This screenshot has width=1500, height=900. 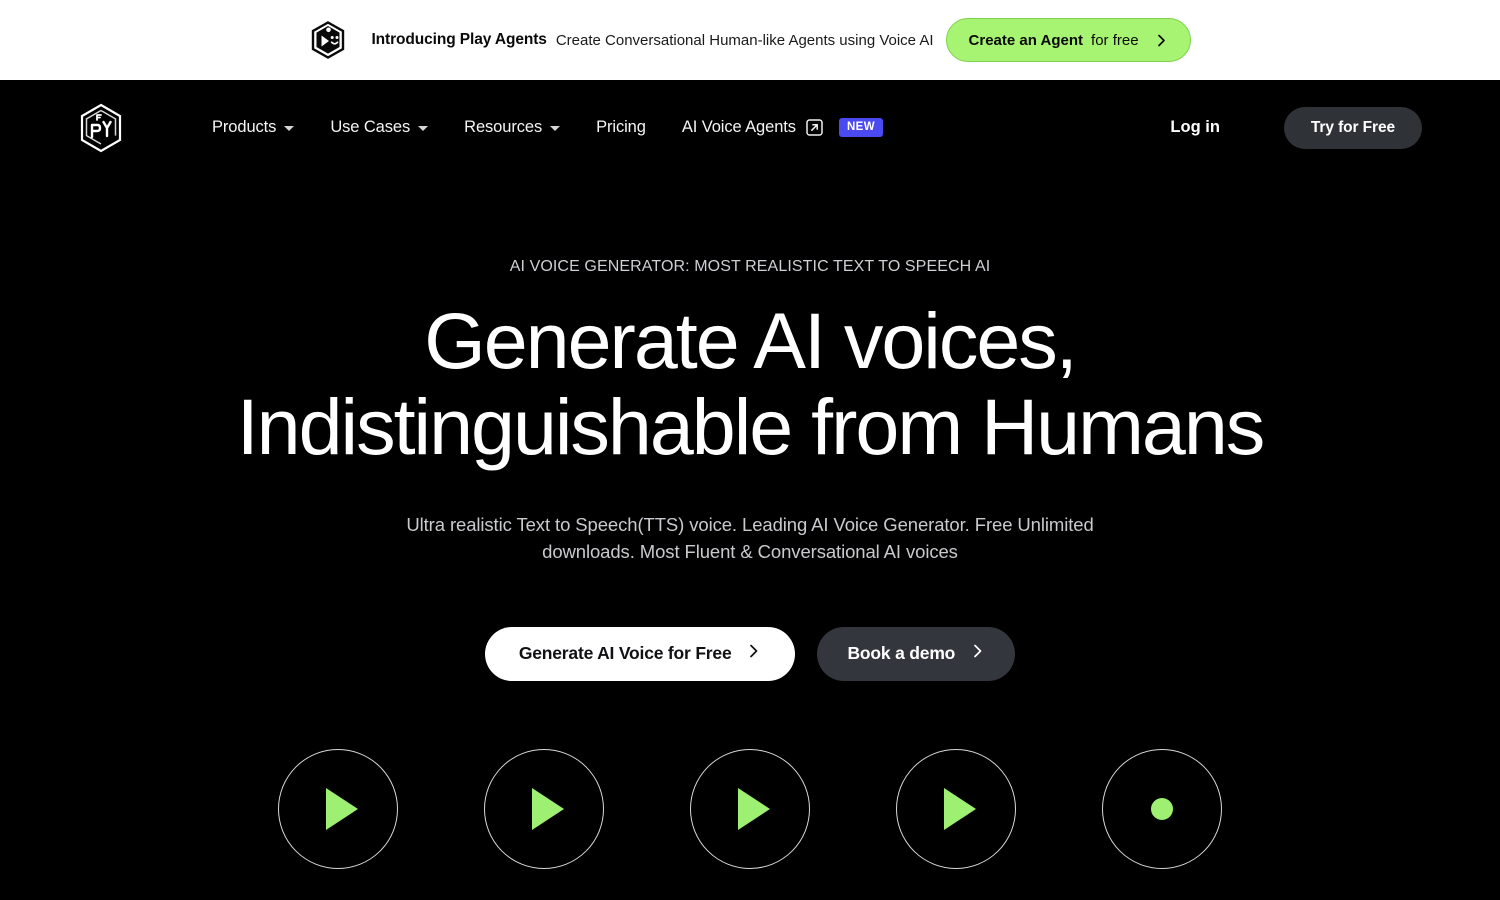 What do you see at coordinates (738, 127) in the screenshot?
I see `nav-label-ai-voice-agents: AI Voice Agents` at bounding box center [738, 127].